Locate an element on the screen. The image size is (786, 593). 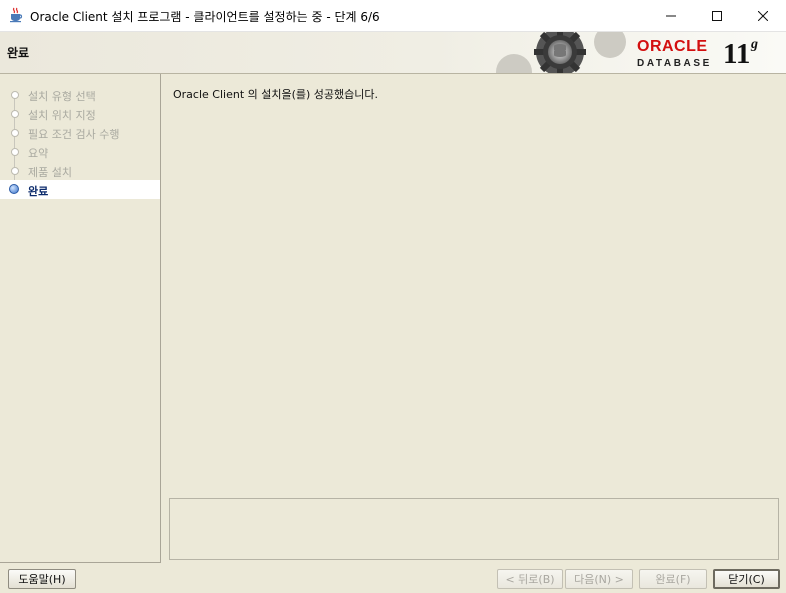
oracle-logo-text: ORACLE is located at coordinates (672, 46).